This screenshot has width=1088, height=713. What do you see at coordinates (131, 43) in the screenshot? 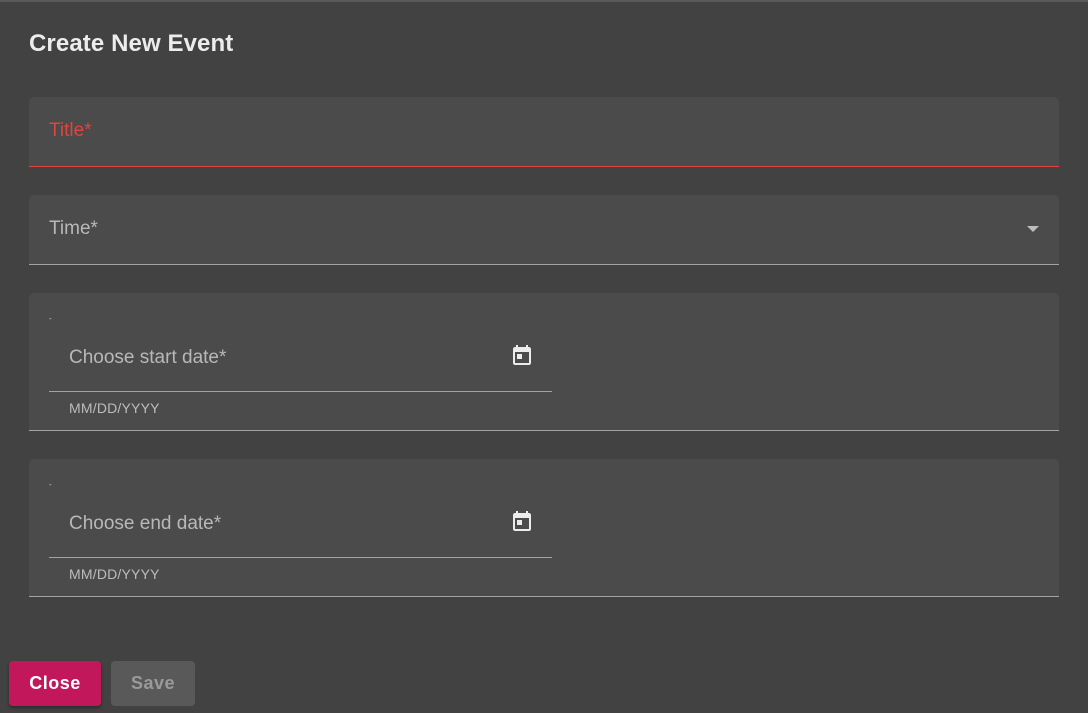
I see `dialog-title: Create New Event` at bounding box center [131, 43].